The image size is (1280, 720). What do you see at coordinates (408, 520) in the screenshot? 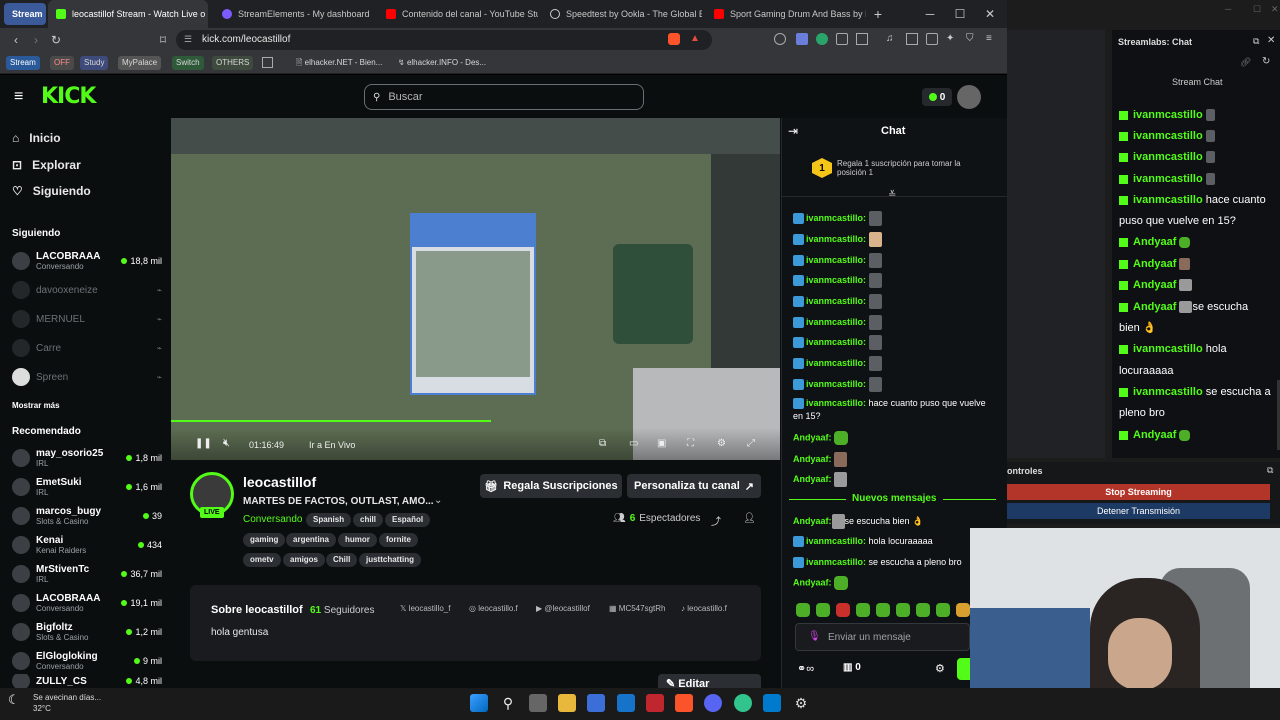
I see `tag: Español` at bounding box center [408, 520].